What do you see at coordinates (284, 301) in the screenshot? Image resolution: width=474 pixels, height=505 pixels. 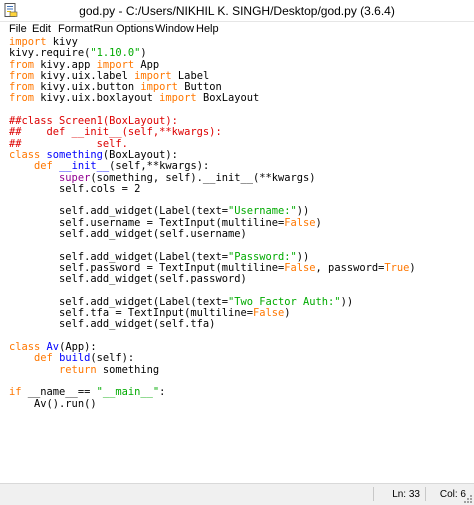 I see `code-token-str: "Two Factor Auth:"` at bounding box center [284, 301].